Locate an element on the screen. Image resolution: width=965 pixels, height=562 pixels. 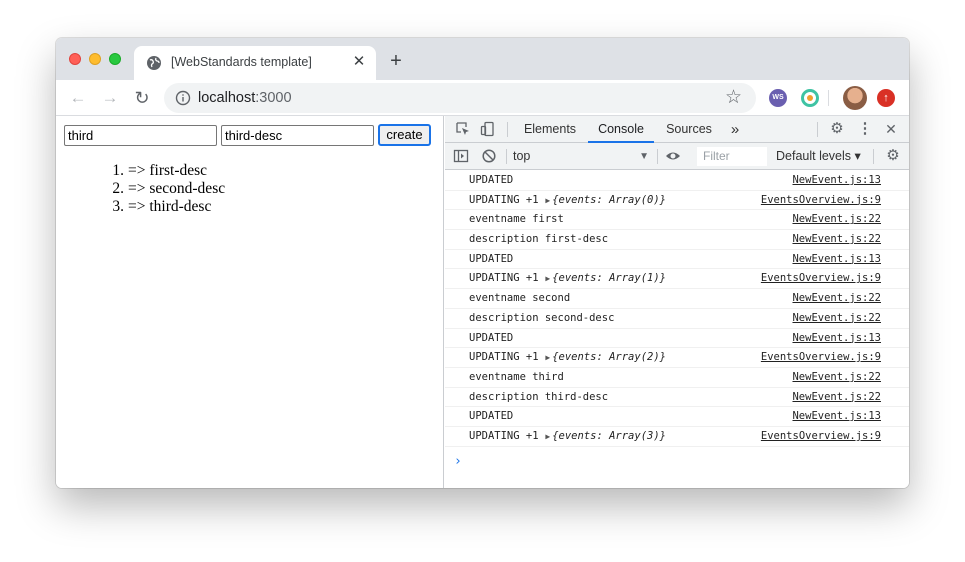
tab-bar: [WebStandards template] ✕ + is located at coordinates (482, 59).